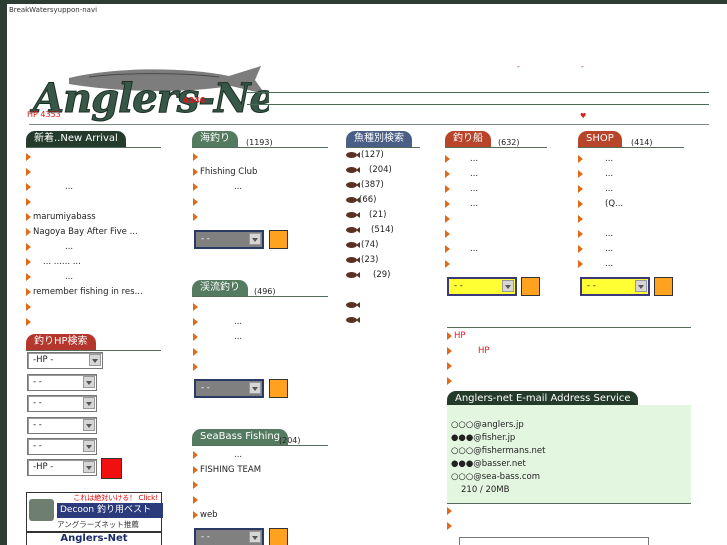 The height and width of the screenshot is (545, 727). Describe the element at coordinates (554, 541) in the screenshot. I see `search-input` at that location.